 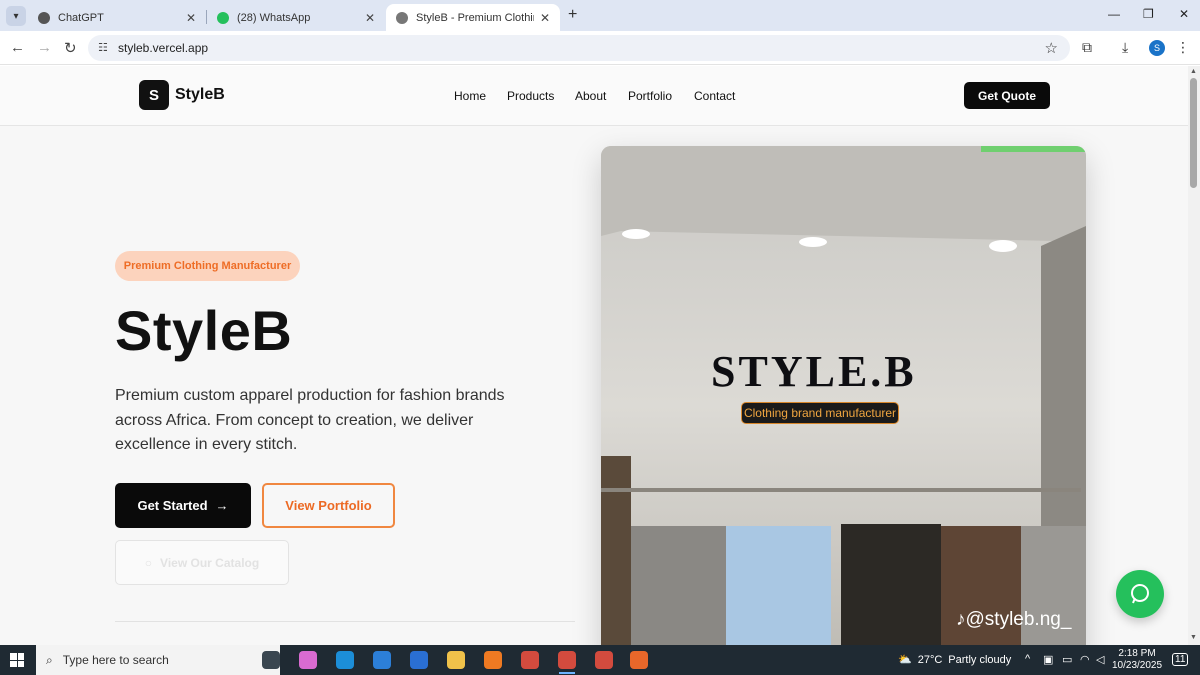 I want to click on nav-contact: Contact, so click(x=714, y=96).